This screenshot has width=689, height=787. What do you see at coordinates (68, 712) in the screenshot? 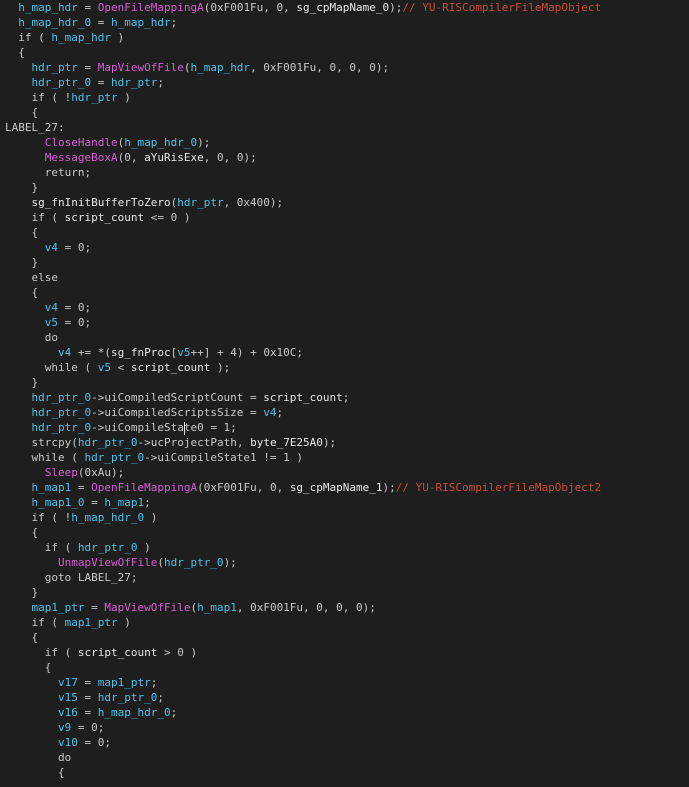
I see `local-variable-token: v16` at bounding box center [68, 712].